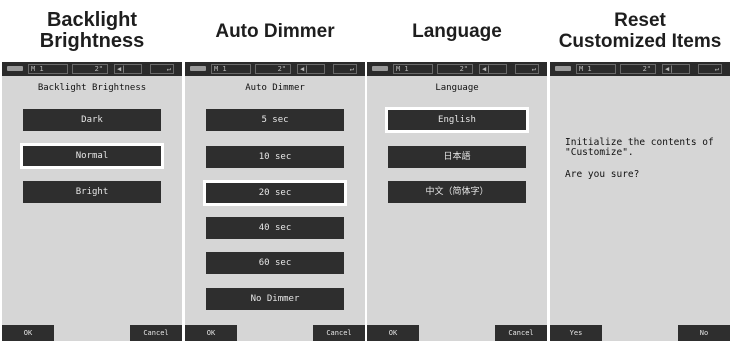 The image size is (733, 341). I want to click on option-5-sec: 5 sec, so click(275, 120).